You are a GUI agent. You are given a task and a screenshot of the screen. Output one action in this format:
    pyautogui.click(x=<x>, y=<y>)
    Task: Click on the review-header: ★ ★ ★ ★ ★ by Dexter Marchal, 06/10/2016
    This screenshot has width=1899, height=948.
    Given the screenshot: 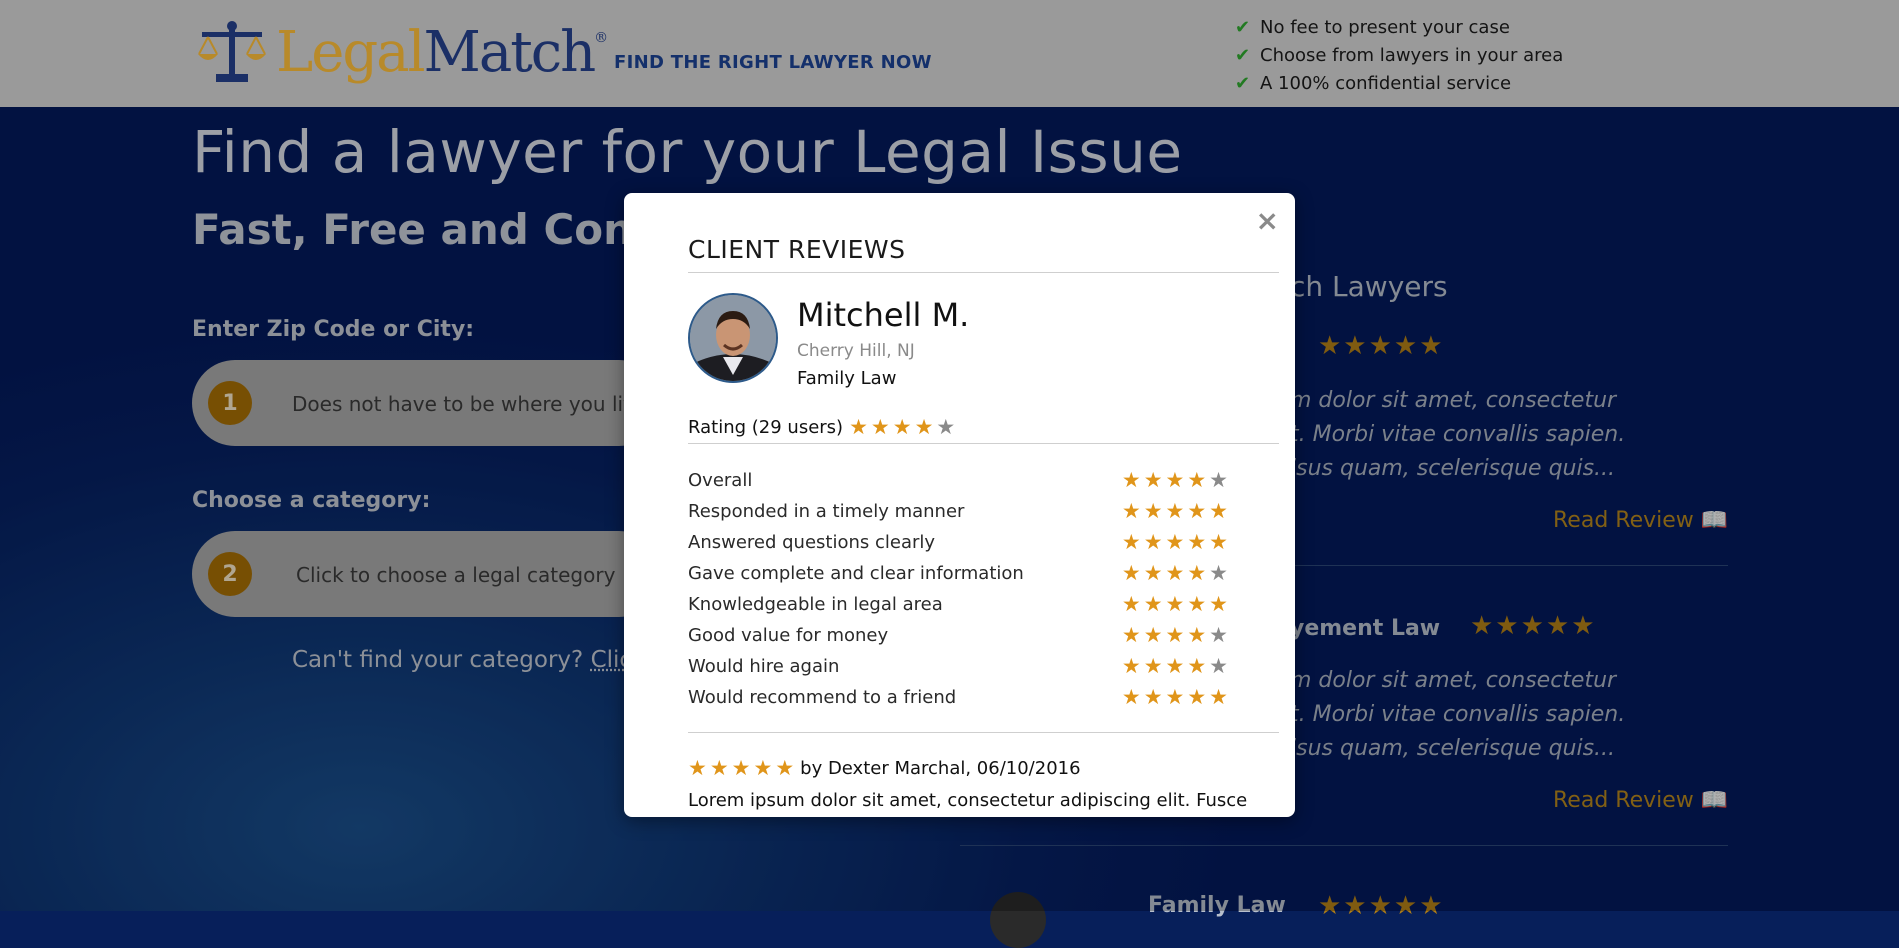 What is the action you would take?
    pyautogui.click(x=884, y=768)
    